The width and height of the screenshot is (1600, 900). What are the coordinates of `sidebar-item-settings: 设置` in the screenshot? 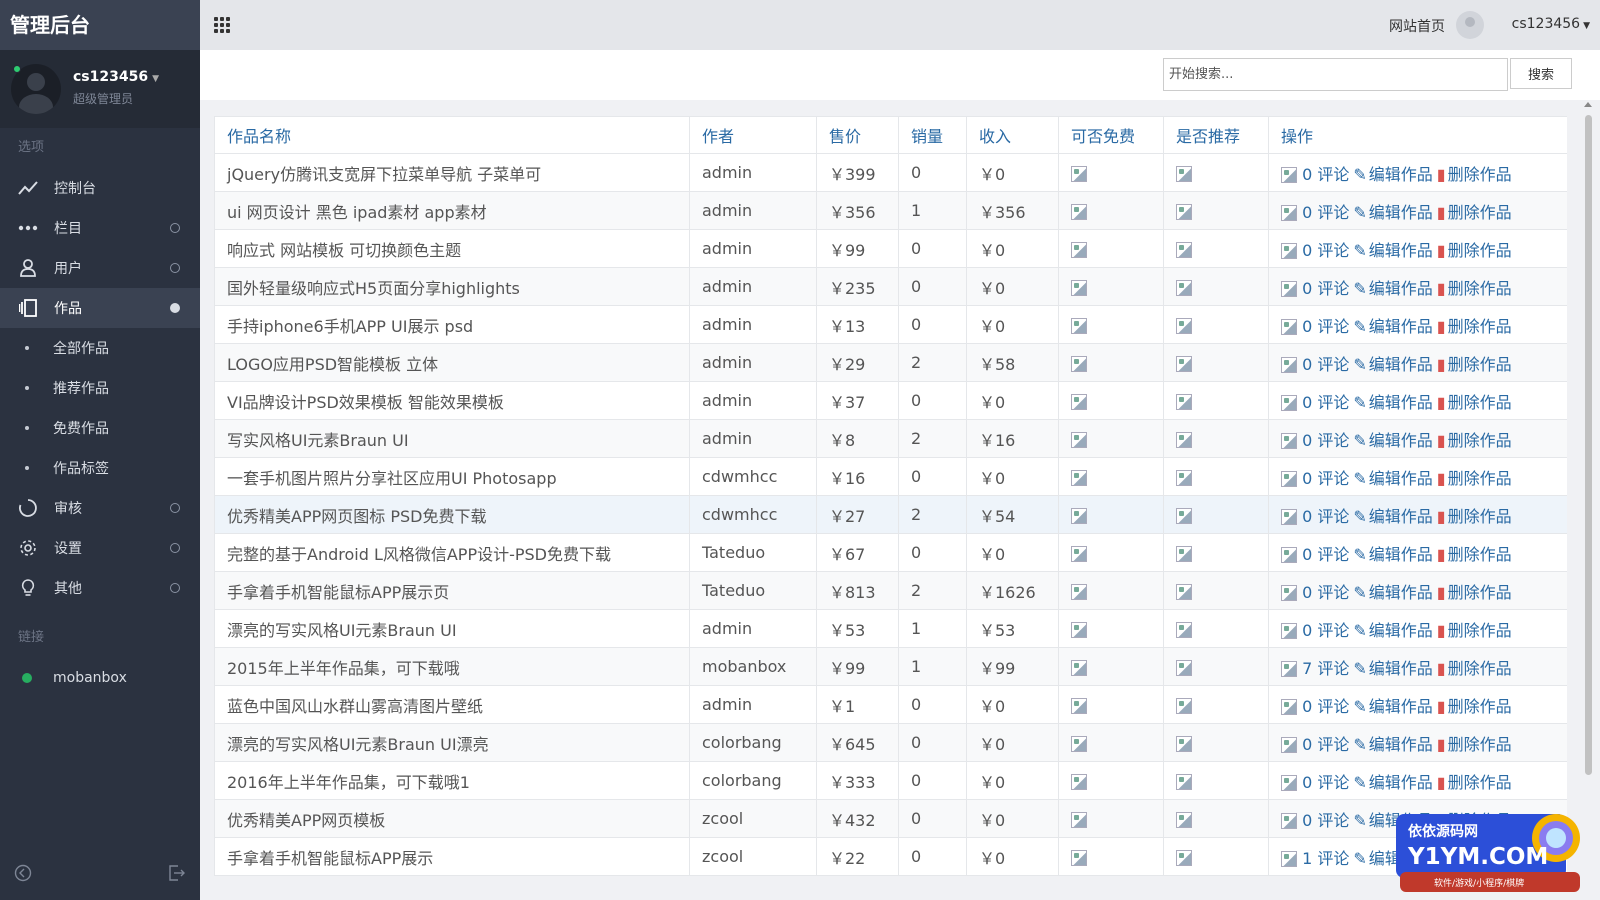 It's located at (100, 548).